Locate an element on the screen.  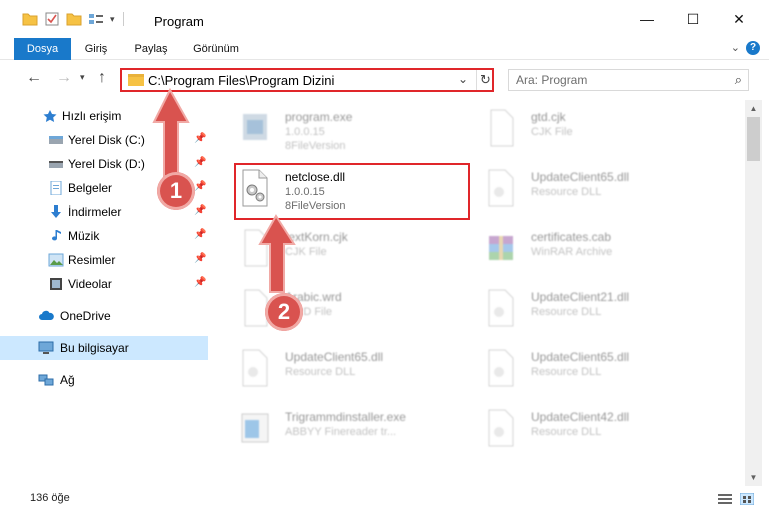
sidebar-item-music: Müzik 📌 is located at coordinates (105, 236).